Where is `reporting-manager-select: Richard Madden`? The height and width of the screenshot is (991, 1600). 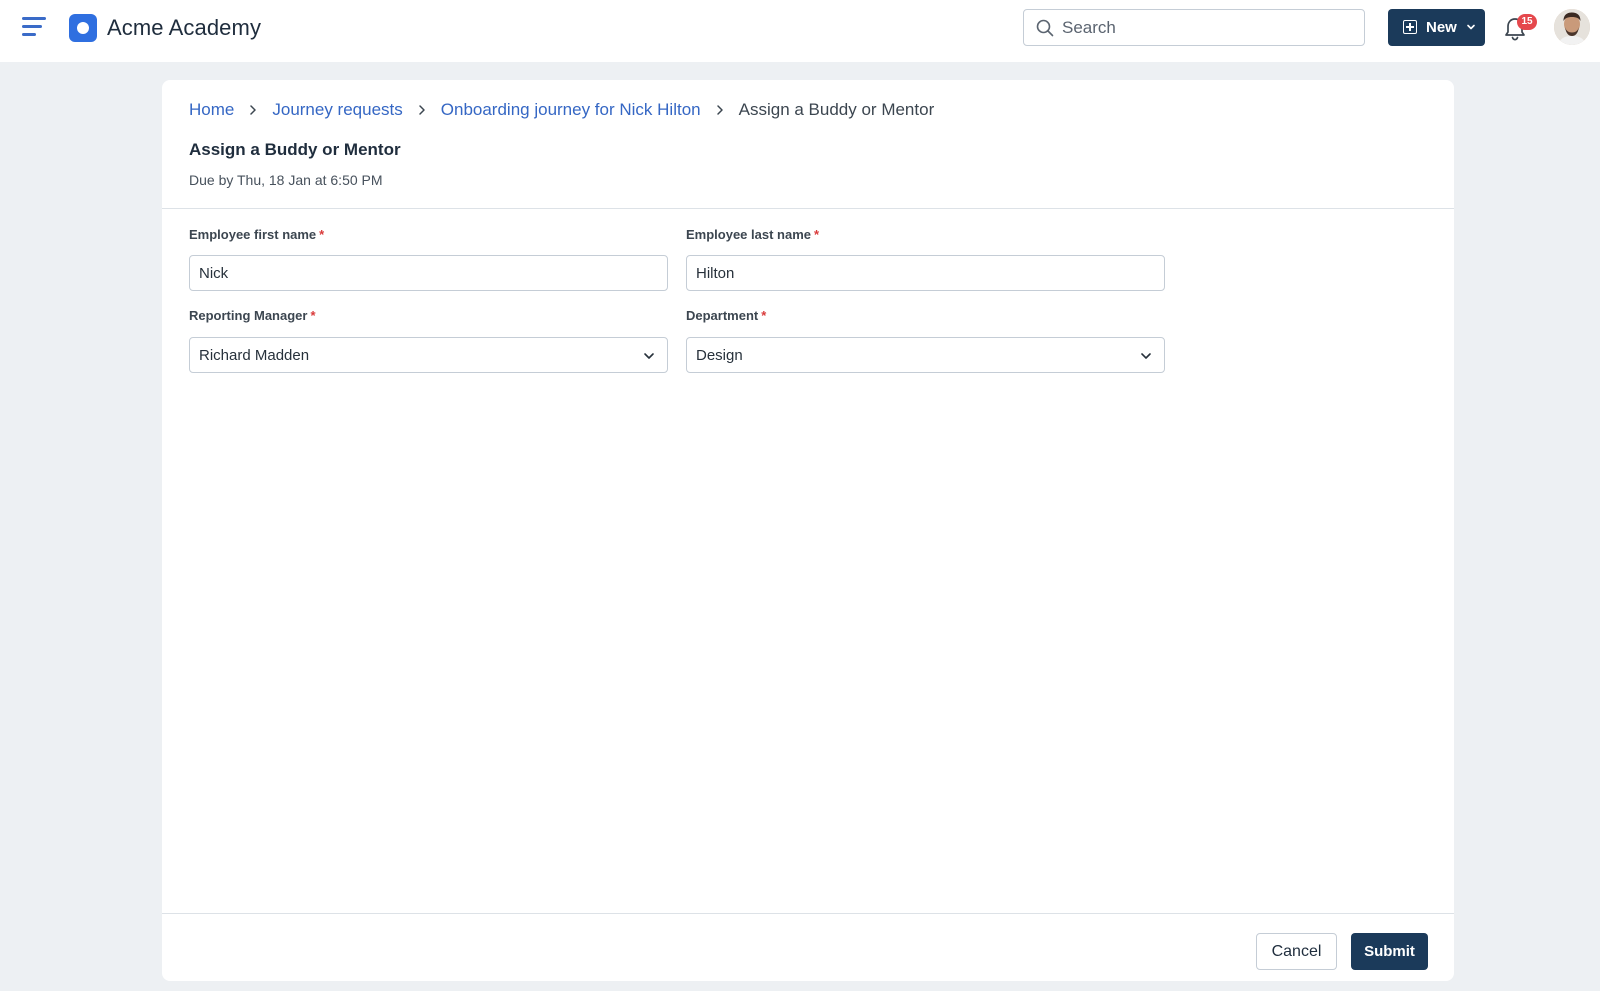 reporting-manager-select: Richard Madden is located at coordinates (428, 355).